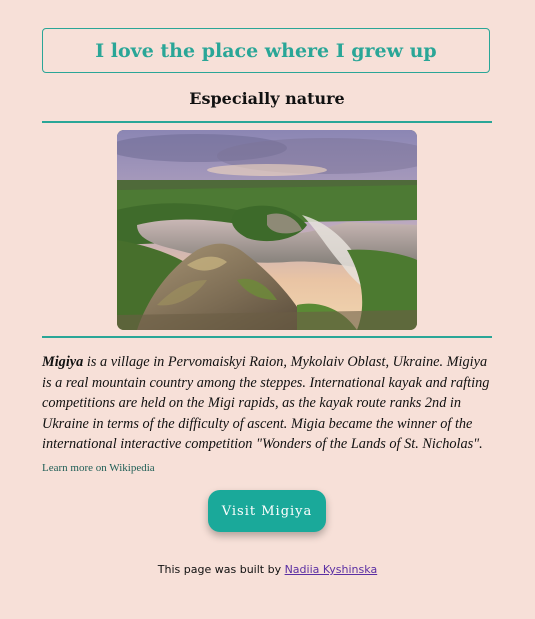 This screenshot has height=619, width=535. Describe the element at coordinates (267, 98) in the screenshot. I see `page-subtitle: Especially nature` at that location.